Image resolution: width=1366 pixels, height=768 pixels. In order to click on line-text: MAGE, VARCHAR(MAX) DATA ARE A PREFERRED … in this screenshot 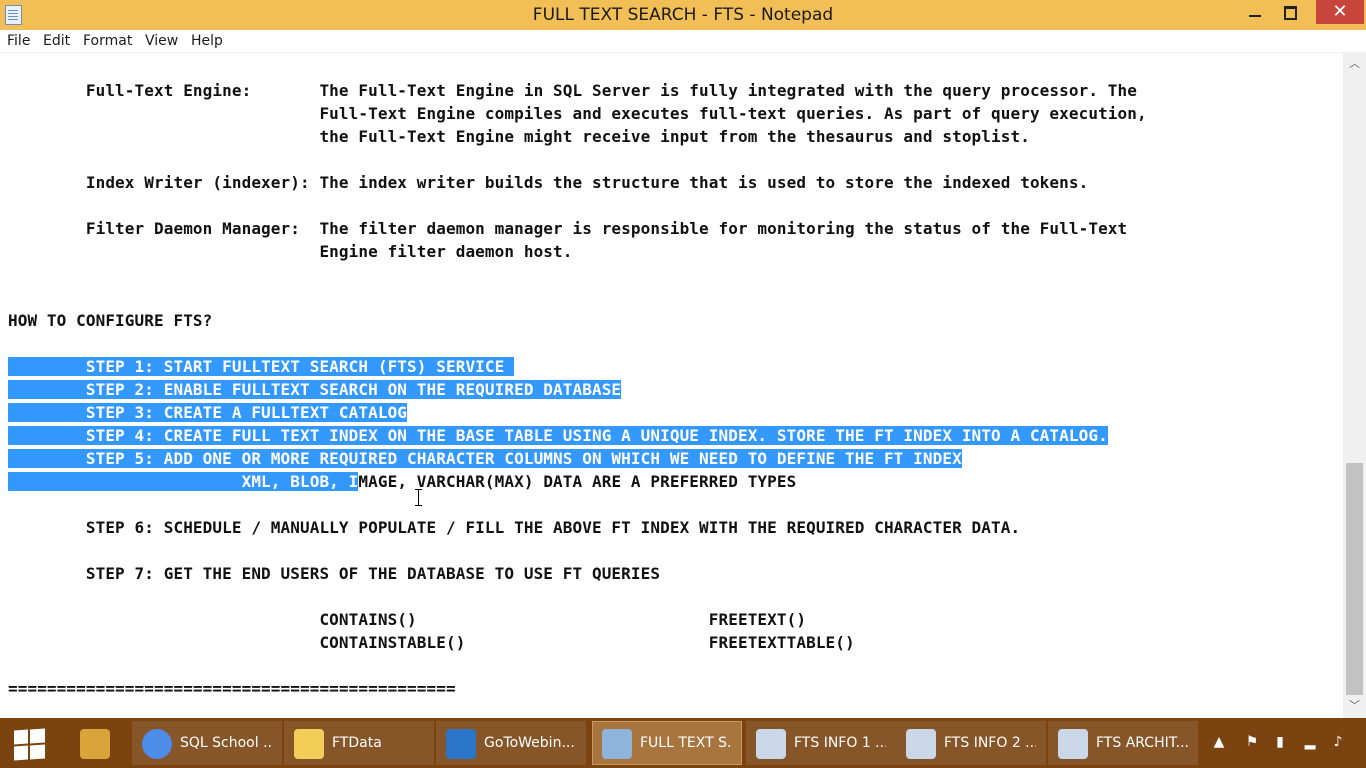, I will do `click(577, 481)`.